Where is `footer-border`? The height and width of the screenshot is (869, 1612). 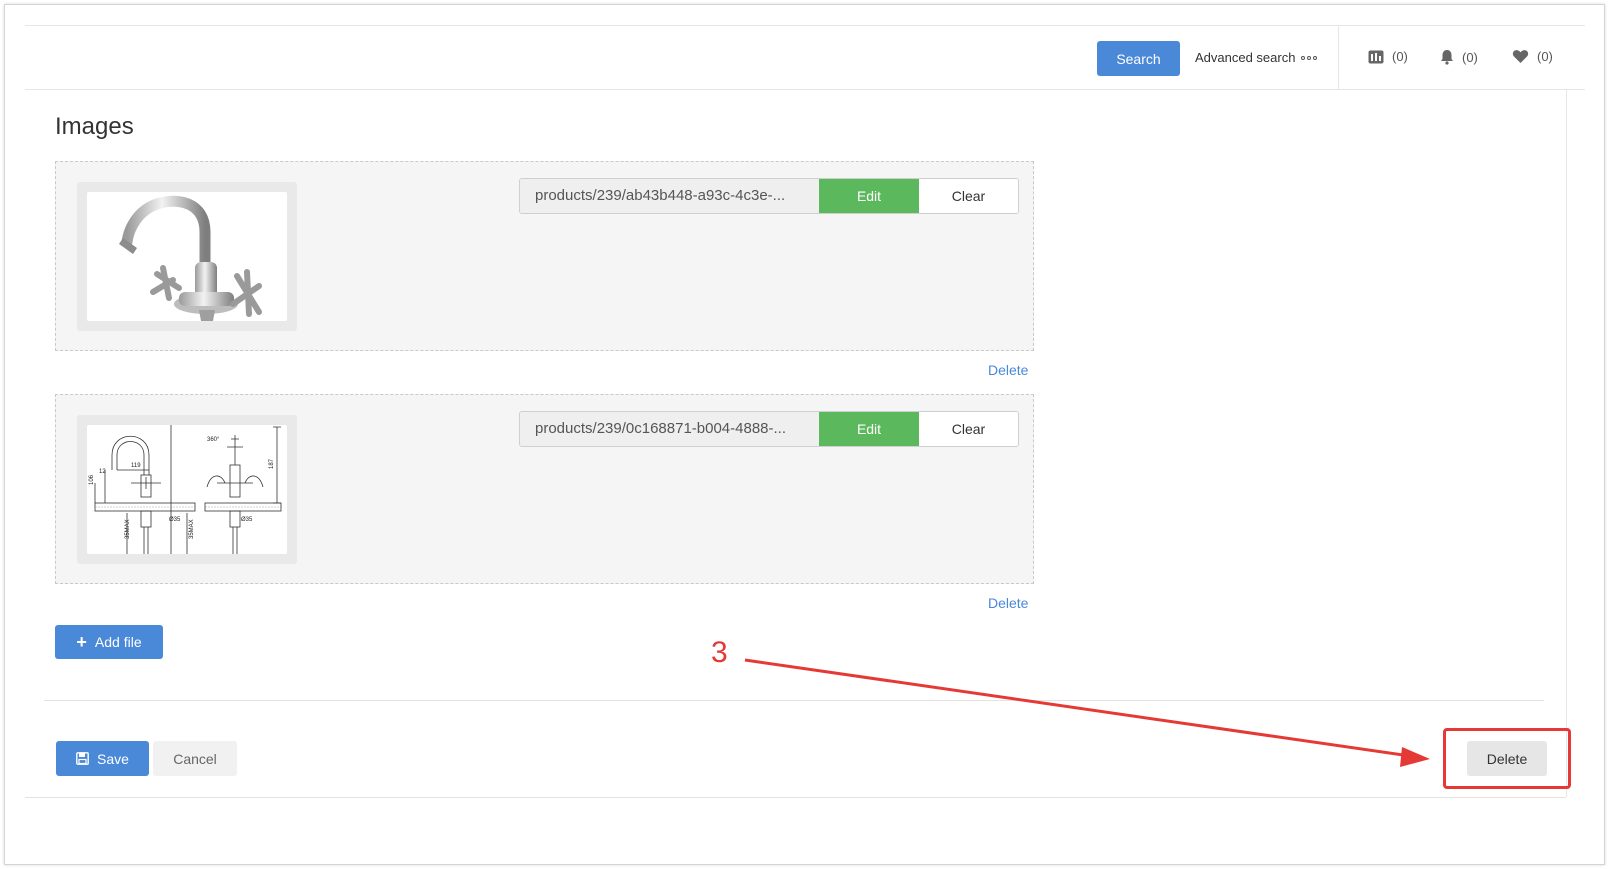 footer-border is located at coordinates (795, 797).